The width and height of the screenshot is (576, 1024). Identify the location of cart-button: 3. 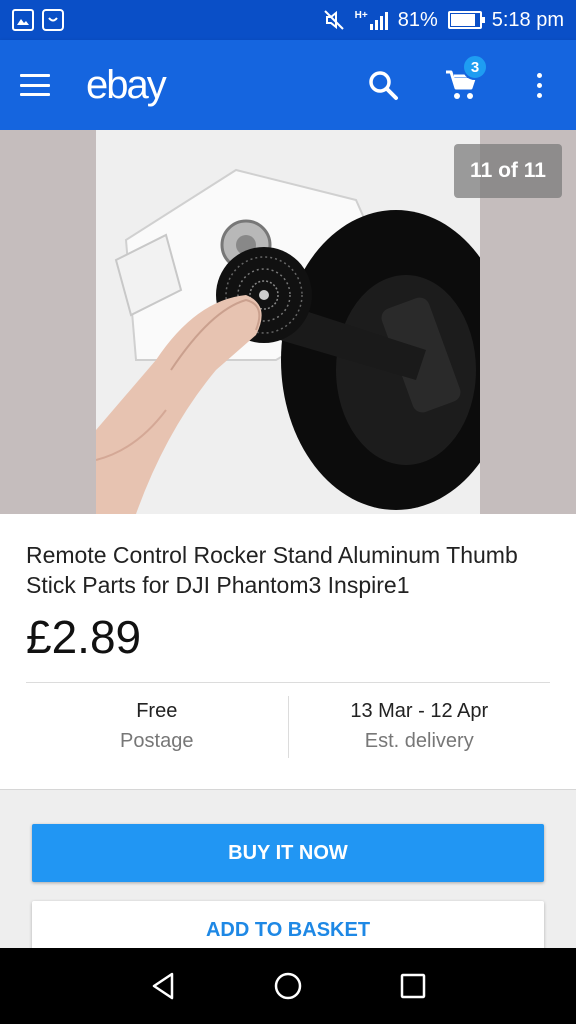
(466, 78).